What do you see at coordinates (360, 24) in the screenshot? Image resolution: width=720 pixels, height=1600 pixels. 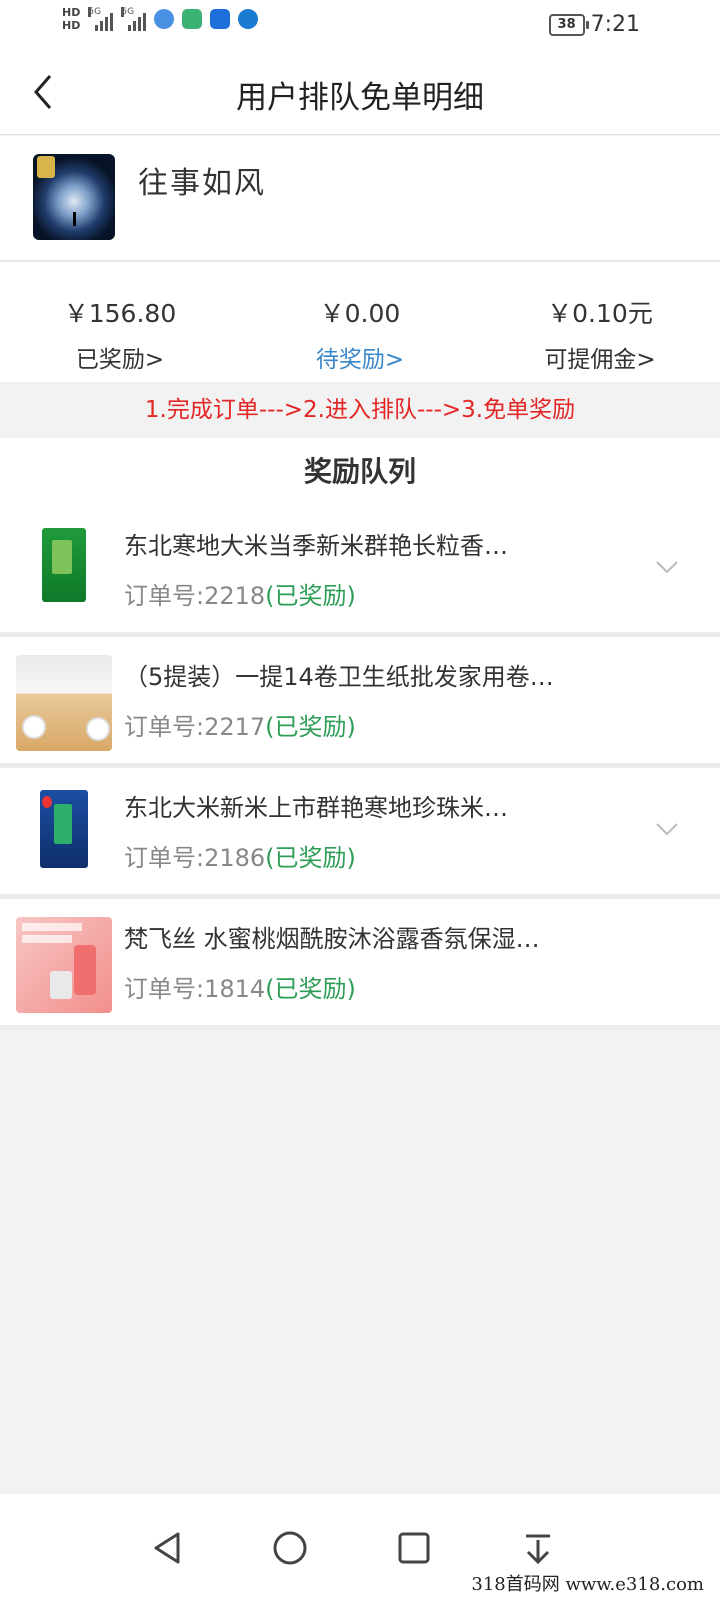 I see `status-bar: HD HD 5G 5G 38 7:21` at bounding box center [360, 24].